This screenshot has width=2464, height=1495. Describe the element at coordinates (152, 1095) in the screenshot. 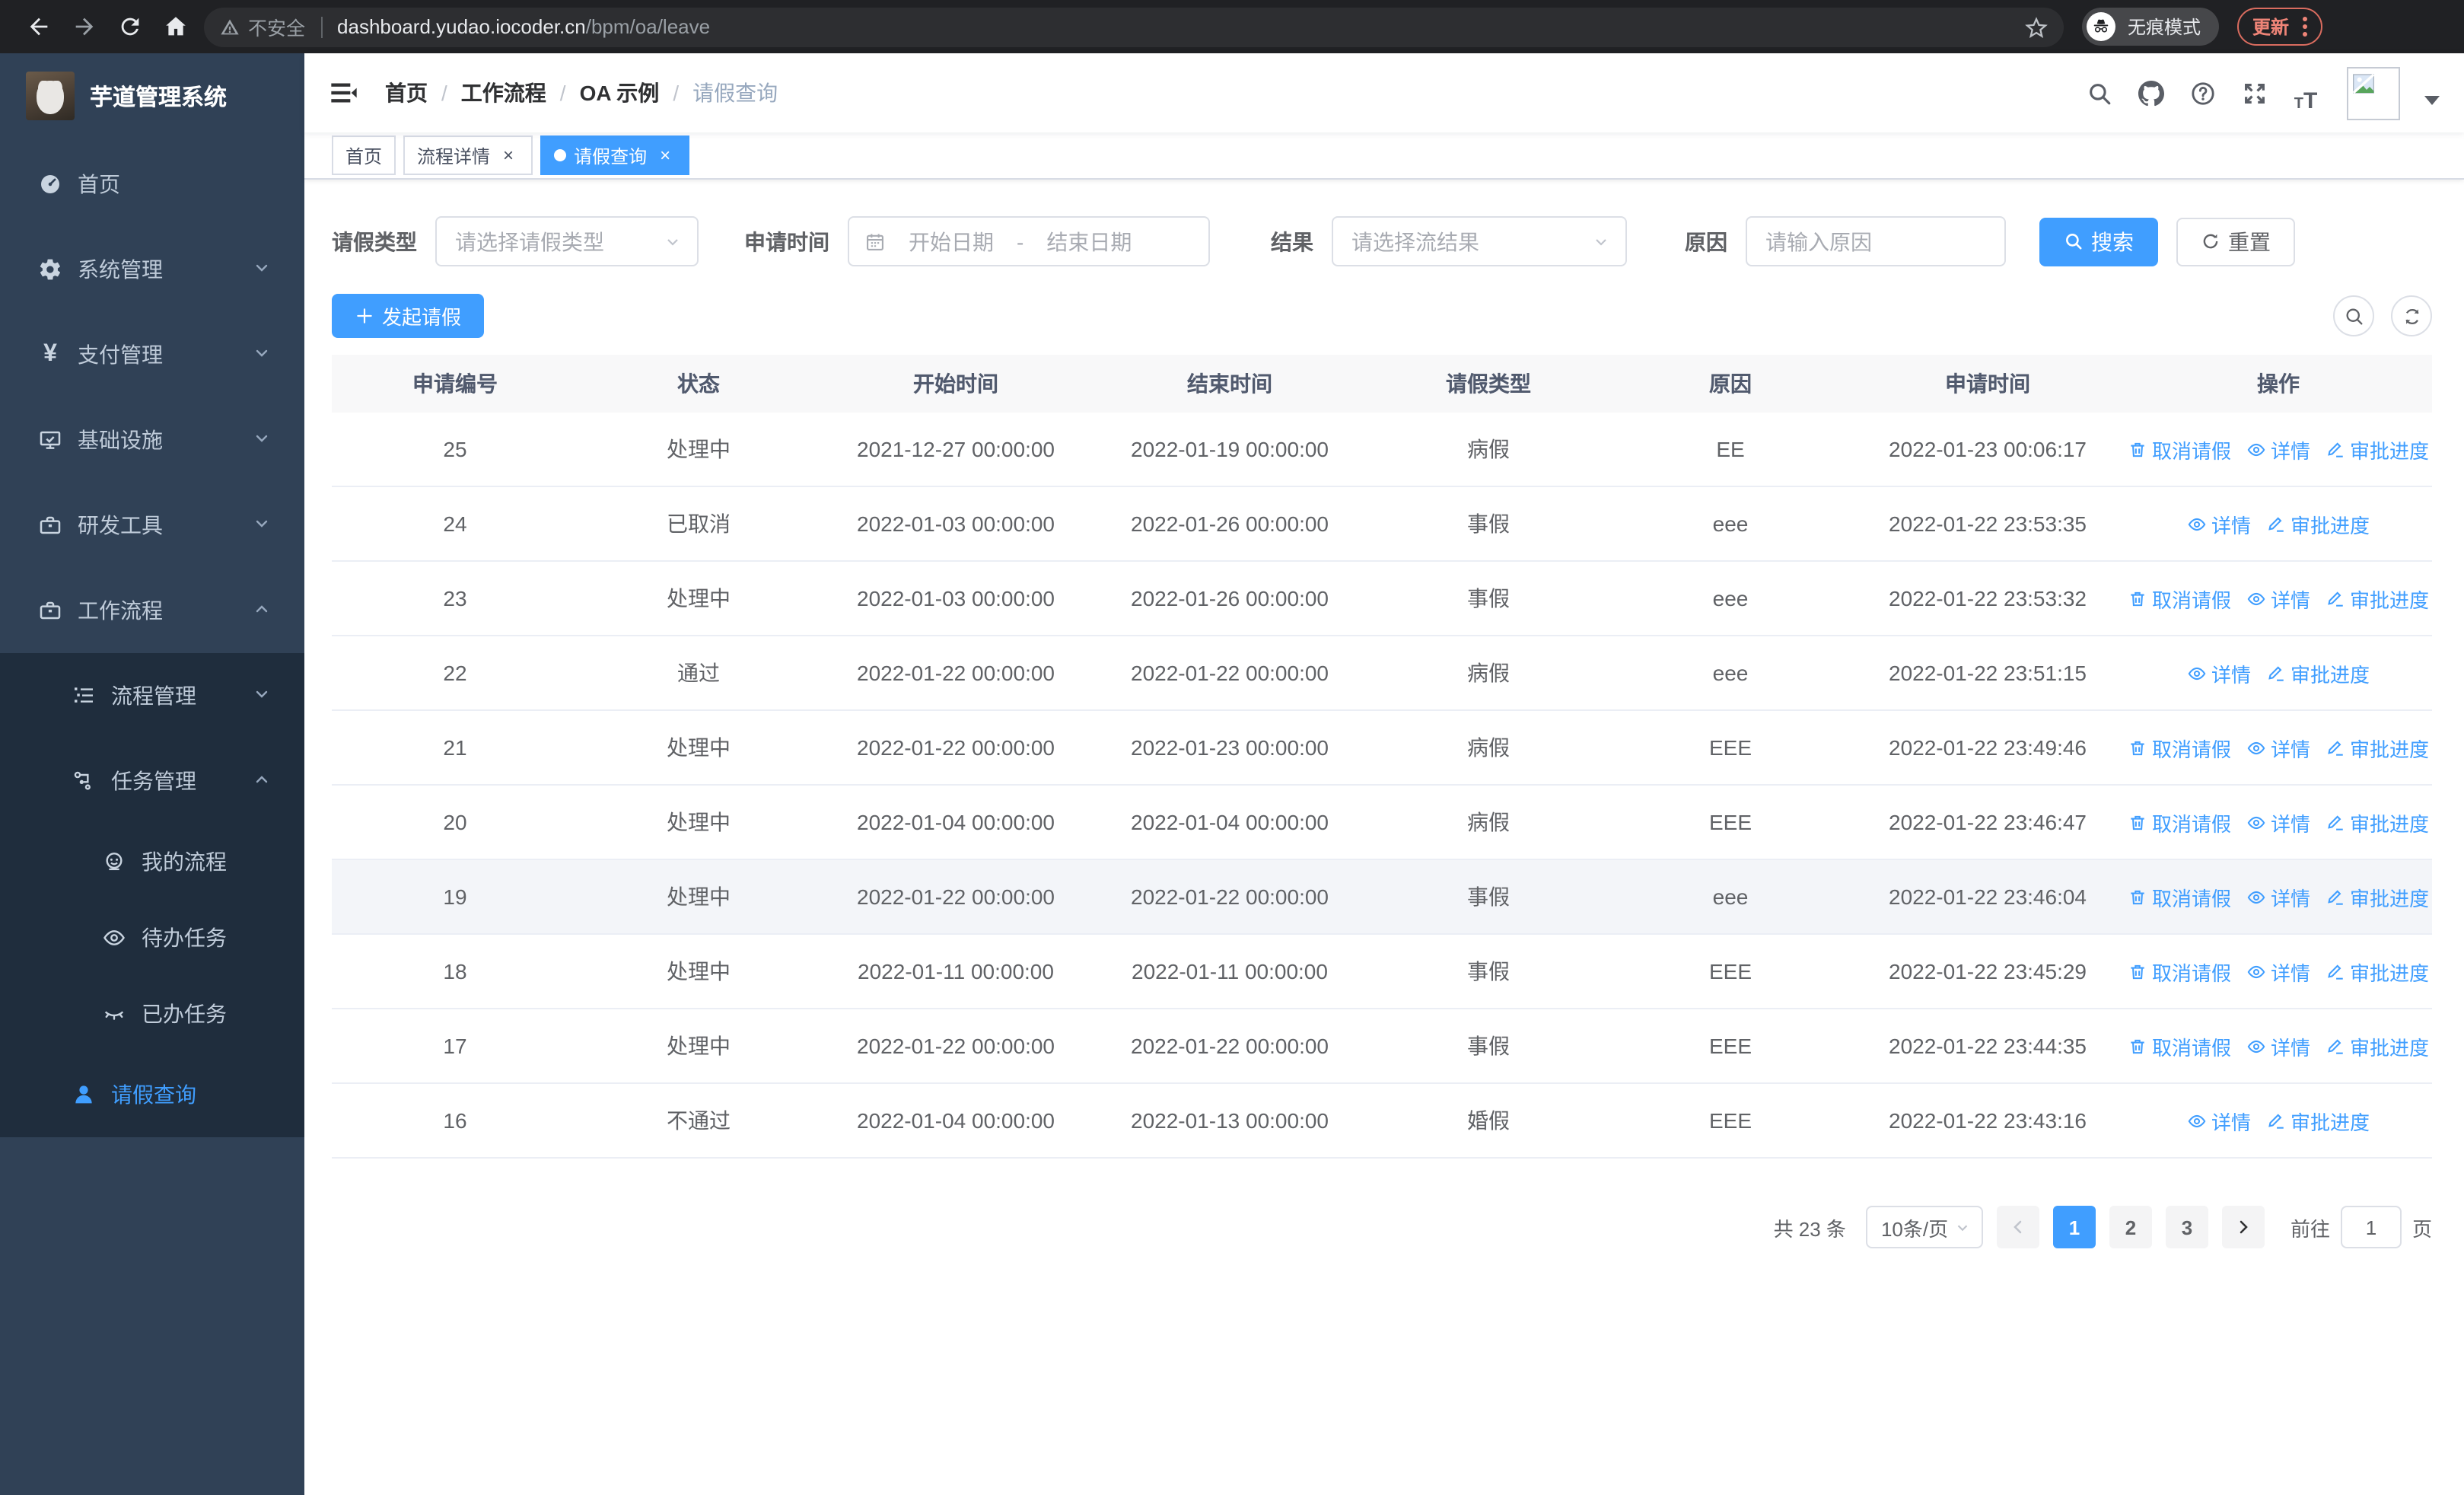

I see `sidebar-item-leave-query: 请假查询` at that location.